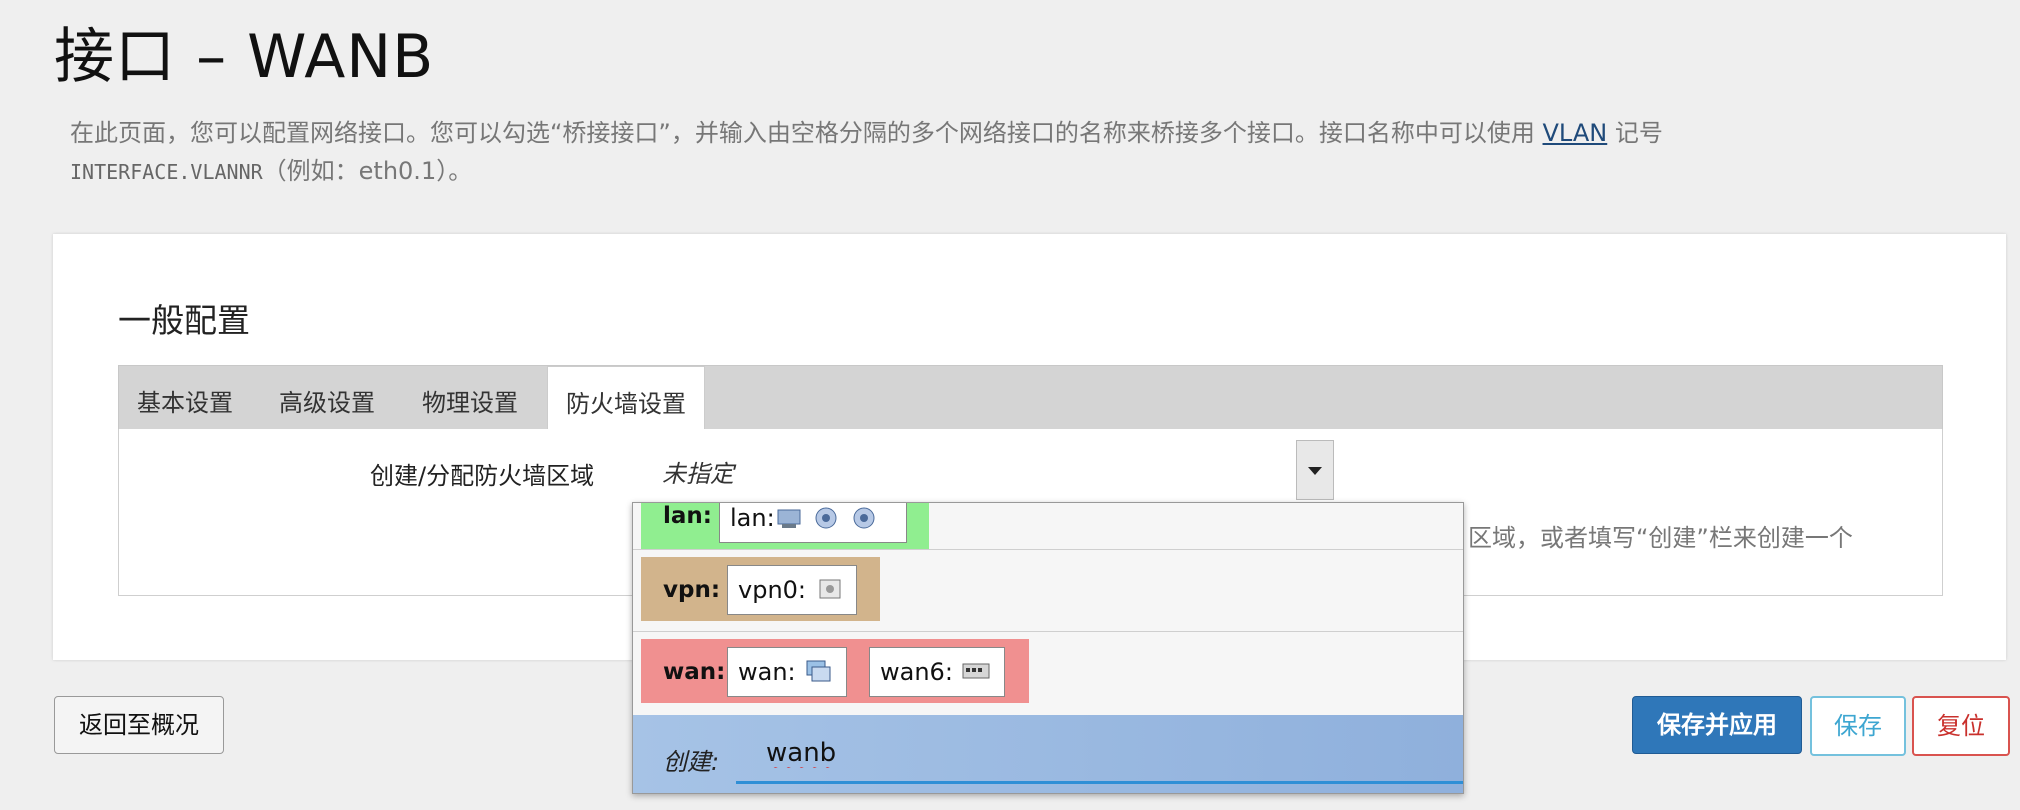  What do you see at coordinates (367, 171) in the screenshot?
I see `description-example: （例如：eth0.1）。` at bounding box center [367, 171].